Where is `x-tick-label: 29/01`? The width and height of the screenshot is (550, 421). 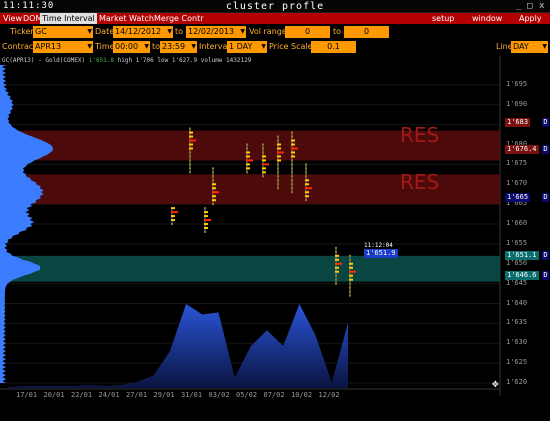 x-tick-label: 29/01 is located at coordinates (164, 395).